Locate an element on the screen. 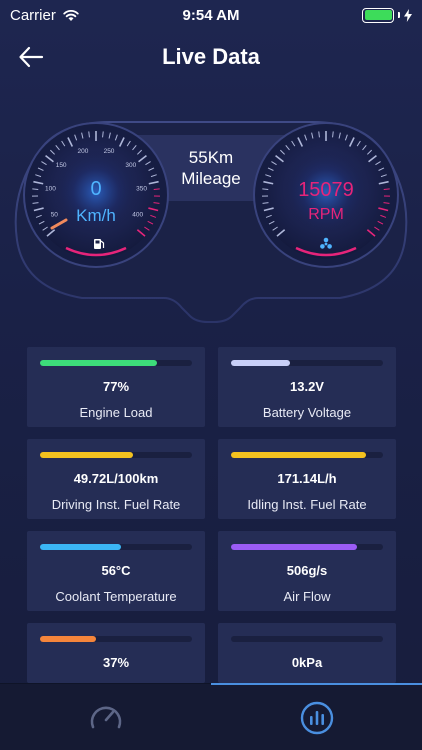 The height and width of the screenshot is (750, 422). tab-live-data is located at coordinates (316, 717).